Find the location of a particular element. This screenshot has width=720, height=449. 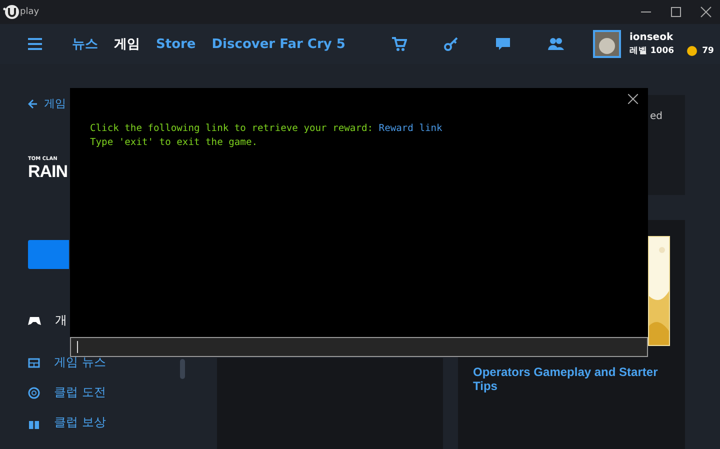

card-text: ed is located at coordinates (656, 116).